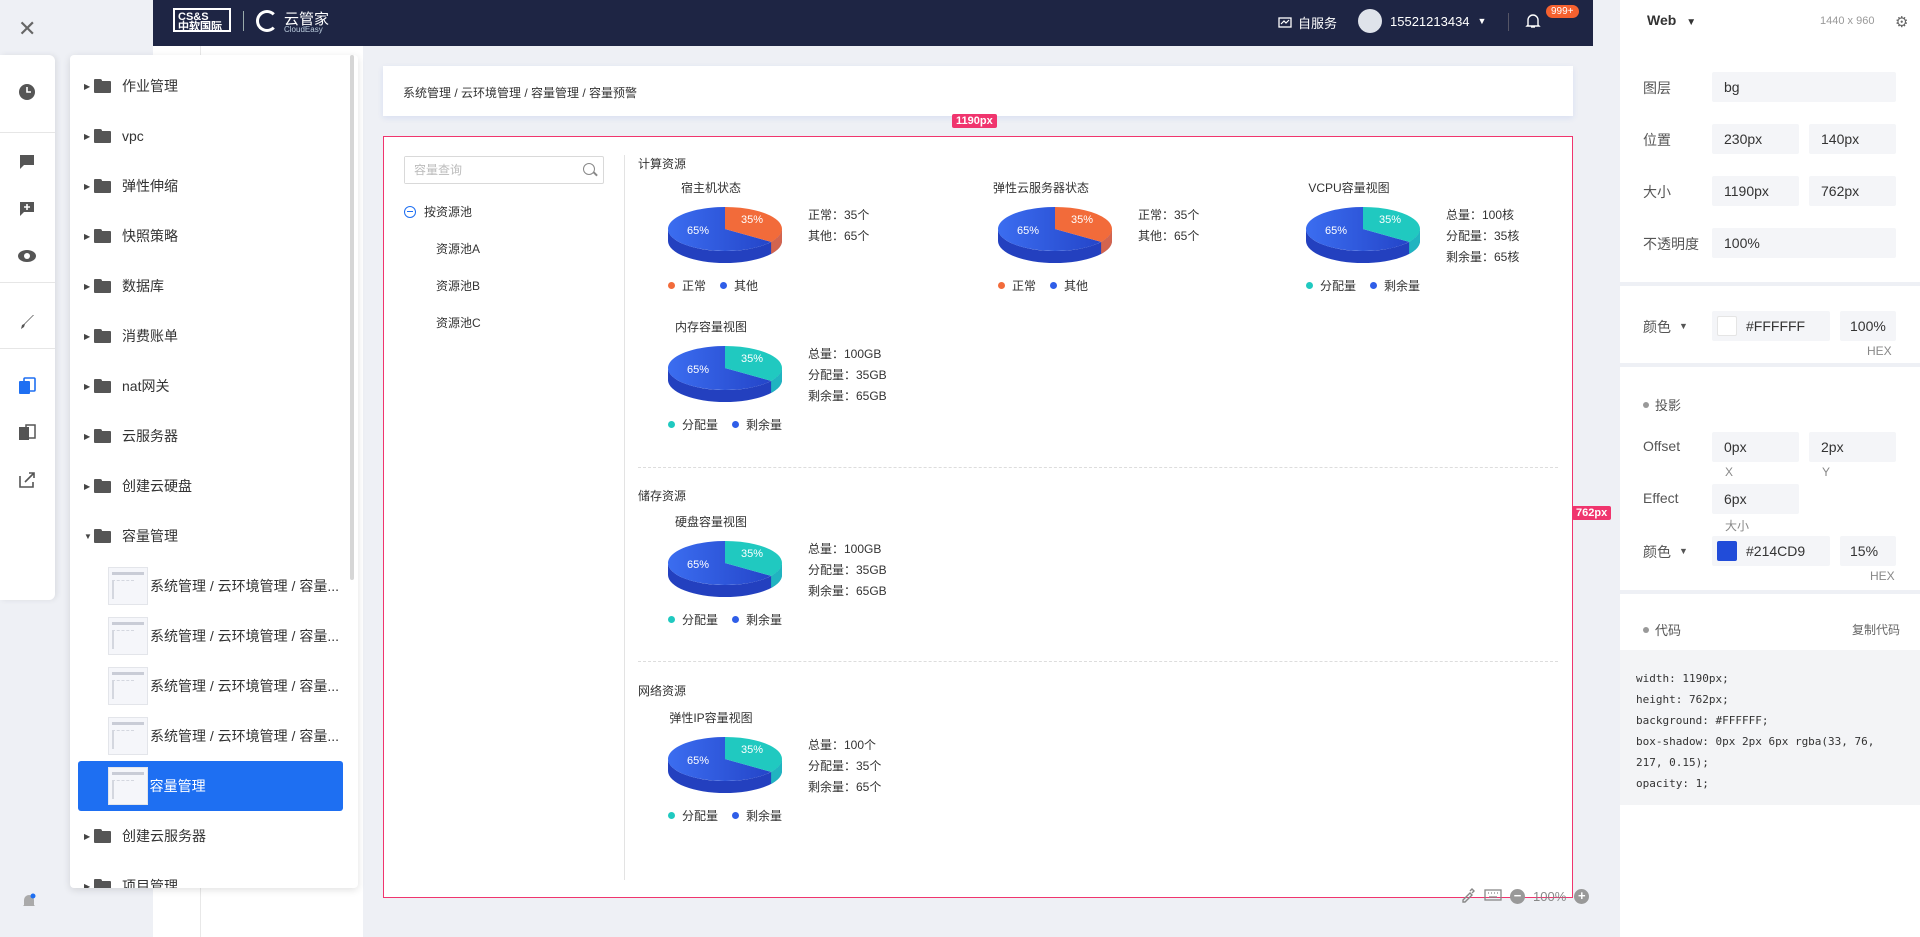 This screenshot has width=1920, height=937. Describe the element at coordinates (458, 285) in the screenshot. I see `pool-item-b: 资源池B` at that location.